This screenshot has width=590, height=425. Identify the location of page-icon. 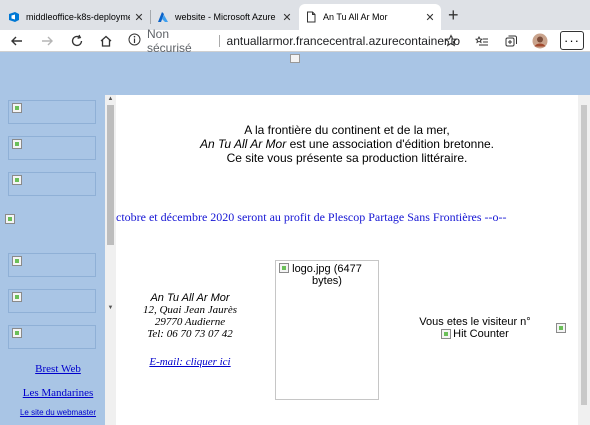
(311, 17).